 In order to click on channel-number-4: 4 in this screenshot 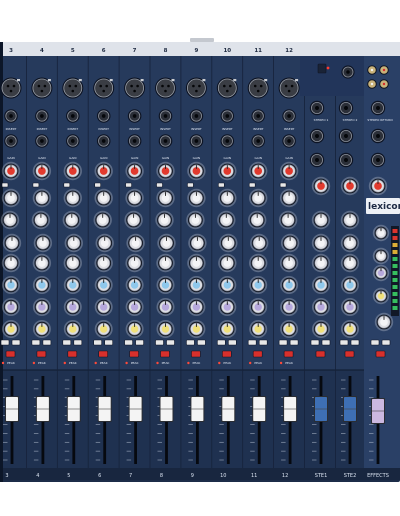, I will do `click(42, 51)`.